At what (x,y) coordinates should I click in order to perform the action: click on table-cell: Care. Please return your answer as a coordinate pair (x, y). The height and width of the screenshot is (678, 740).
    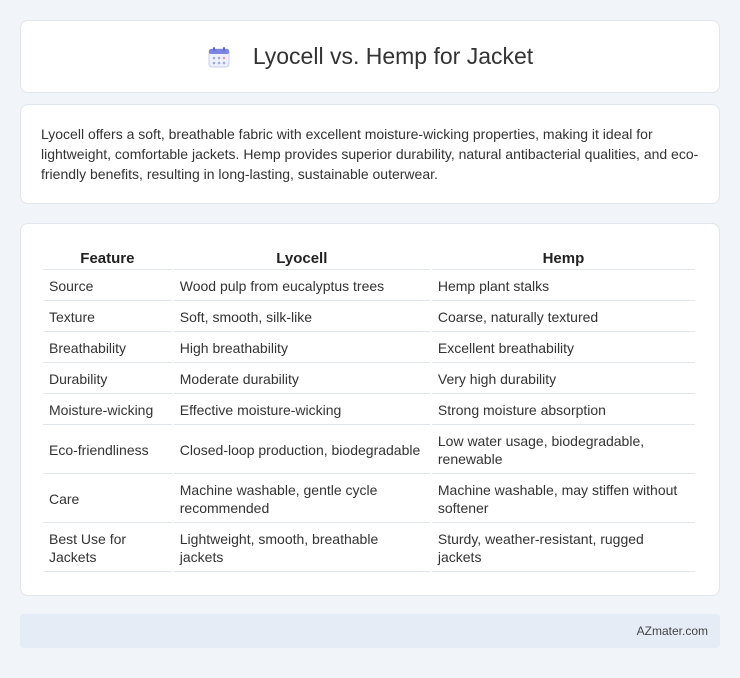
    Looking at the image, I should click on (107, 499).